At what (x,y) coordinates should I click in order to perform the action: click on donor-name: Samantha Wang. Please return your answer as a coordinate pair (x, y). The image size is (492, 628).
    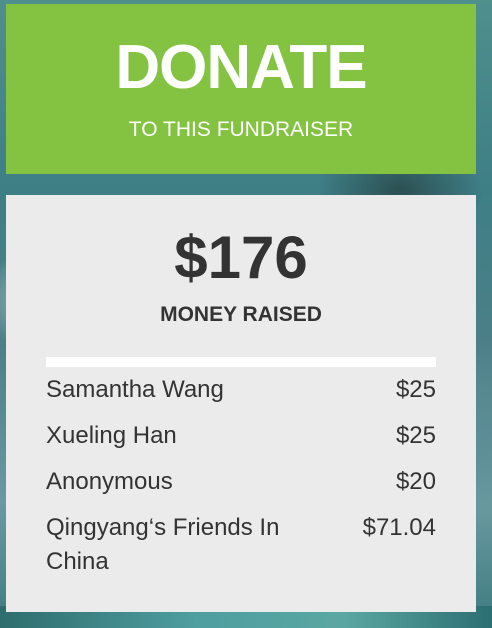
    Looking at the image, I should click on (135, 389).